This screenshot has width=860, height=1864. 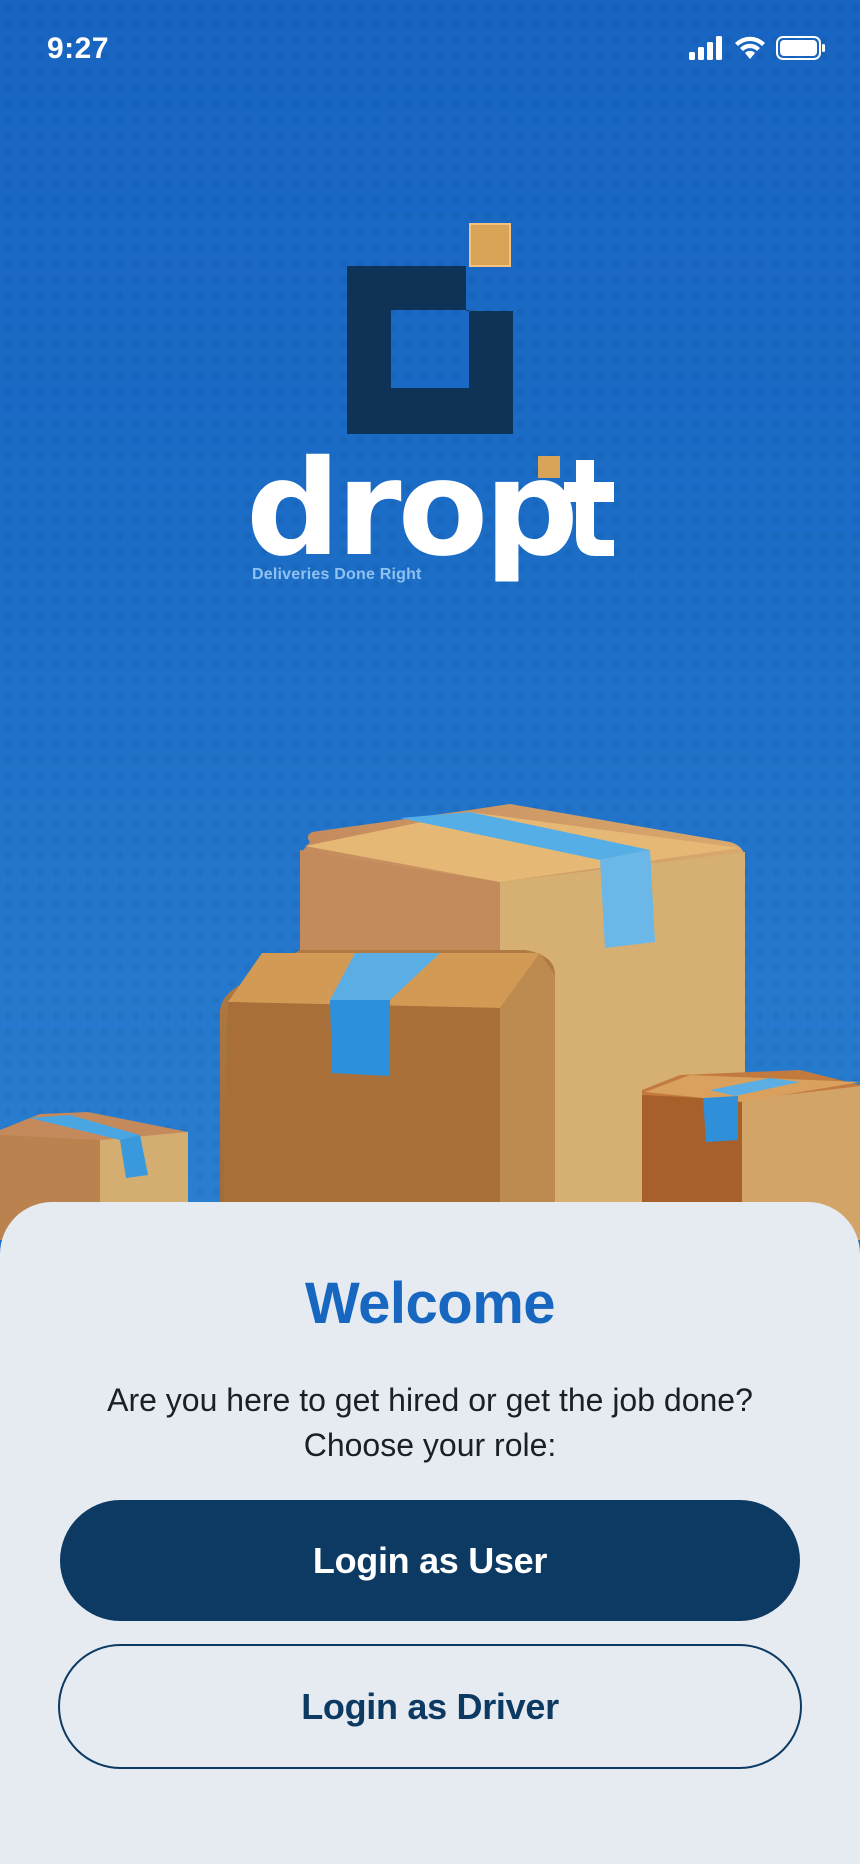 What do you see at coordinates (430, 50) in the screenshot?
I see `status-bar: 9:27` at bounding box center [430, 50].